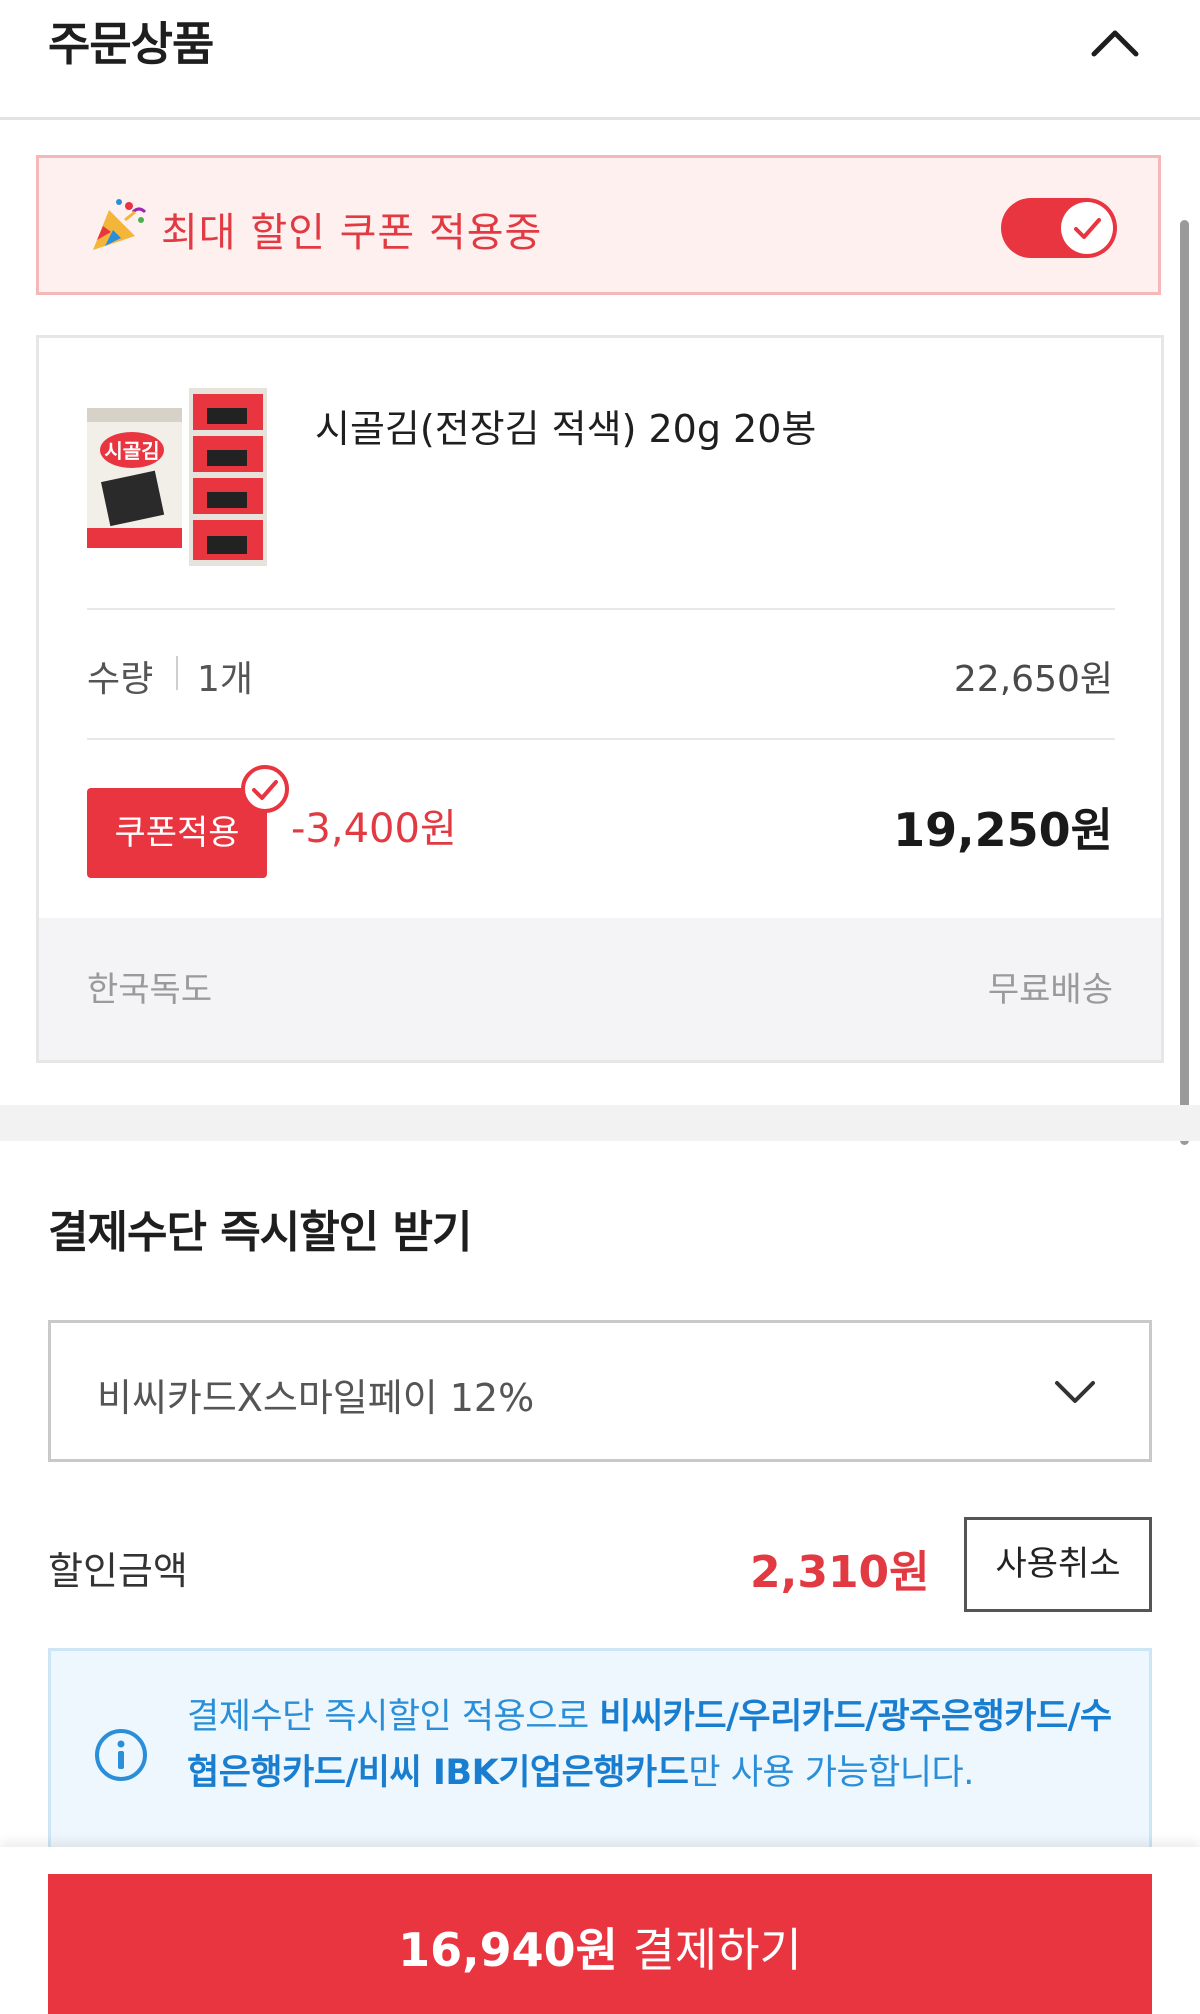  I want to click on section-separator, so click(600, 1123).